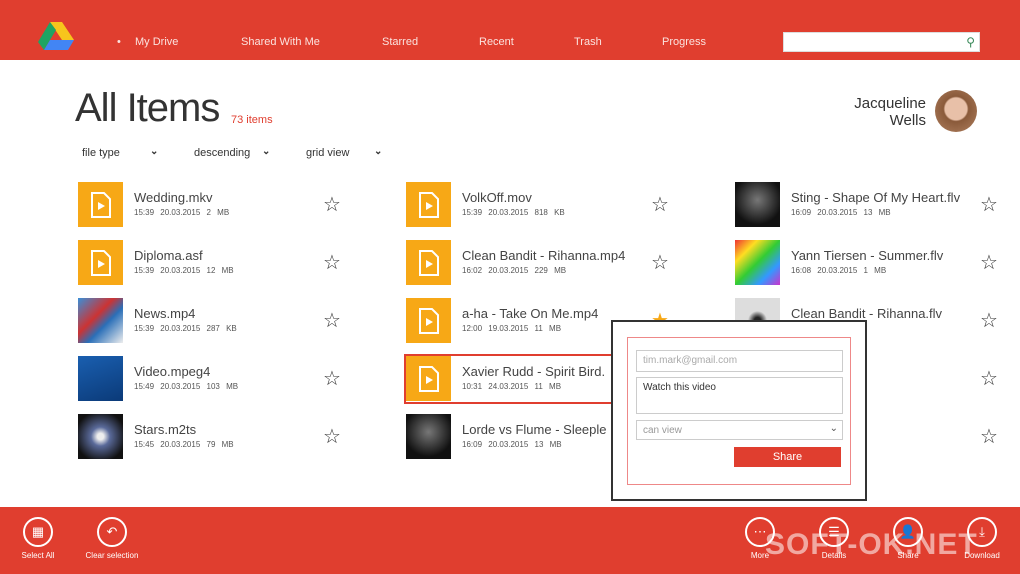  I want to click on file-item: VolkOff.mov 15:39 20.03.2015 818 KB ☆, so click(556, 205).